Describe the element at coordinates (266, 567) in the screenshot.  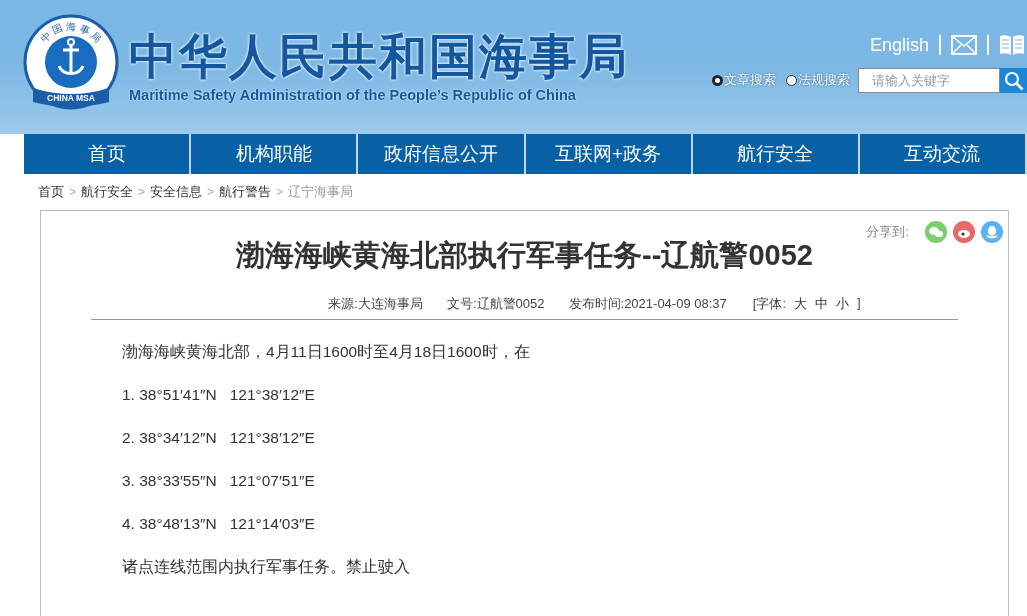
I see `article-paragraph: 诸点连线范围内执行军事任务。禁止驶入` at that location.